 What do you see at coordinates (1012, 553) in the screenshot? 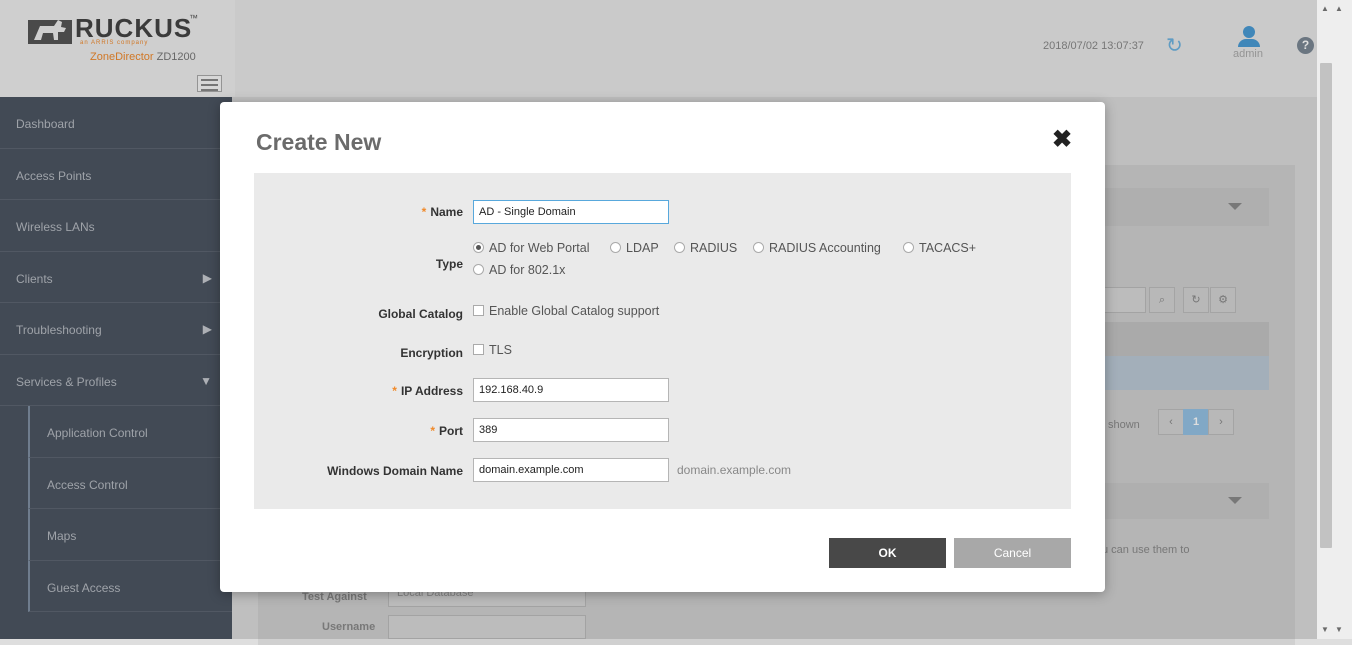
I see `cancel-button: Cancel` at bounding box center [1012, 553].